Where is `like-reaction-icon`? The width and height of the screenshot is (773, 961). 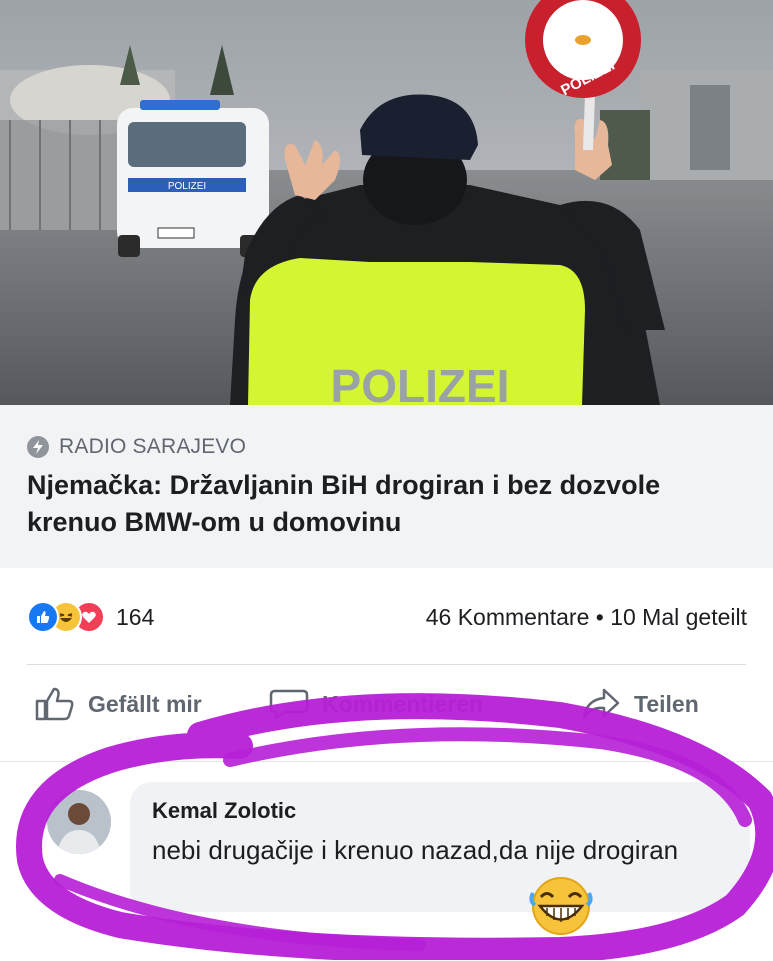 like-reaction-icon is located at coordinates (43, 617).